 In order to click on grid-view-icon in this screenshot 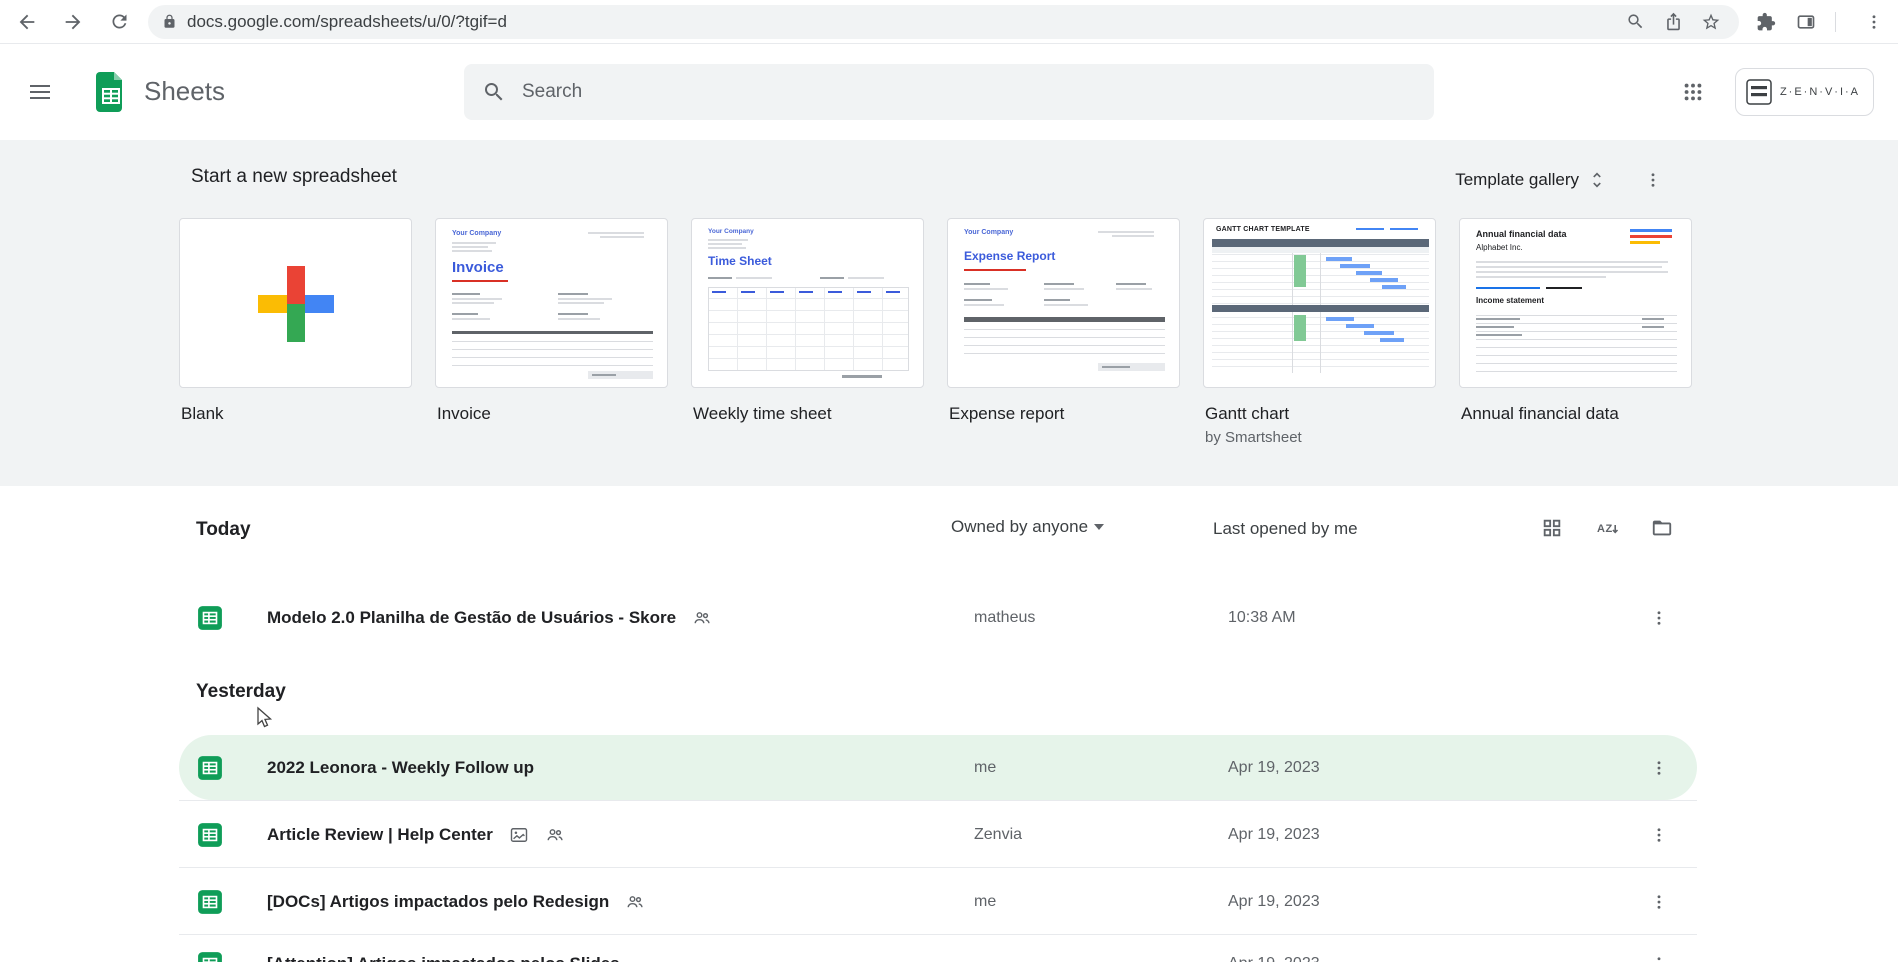, I will do `click(1552, 528)`.